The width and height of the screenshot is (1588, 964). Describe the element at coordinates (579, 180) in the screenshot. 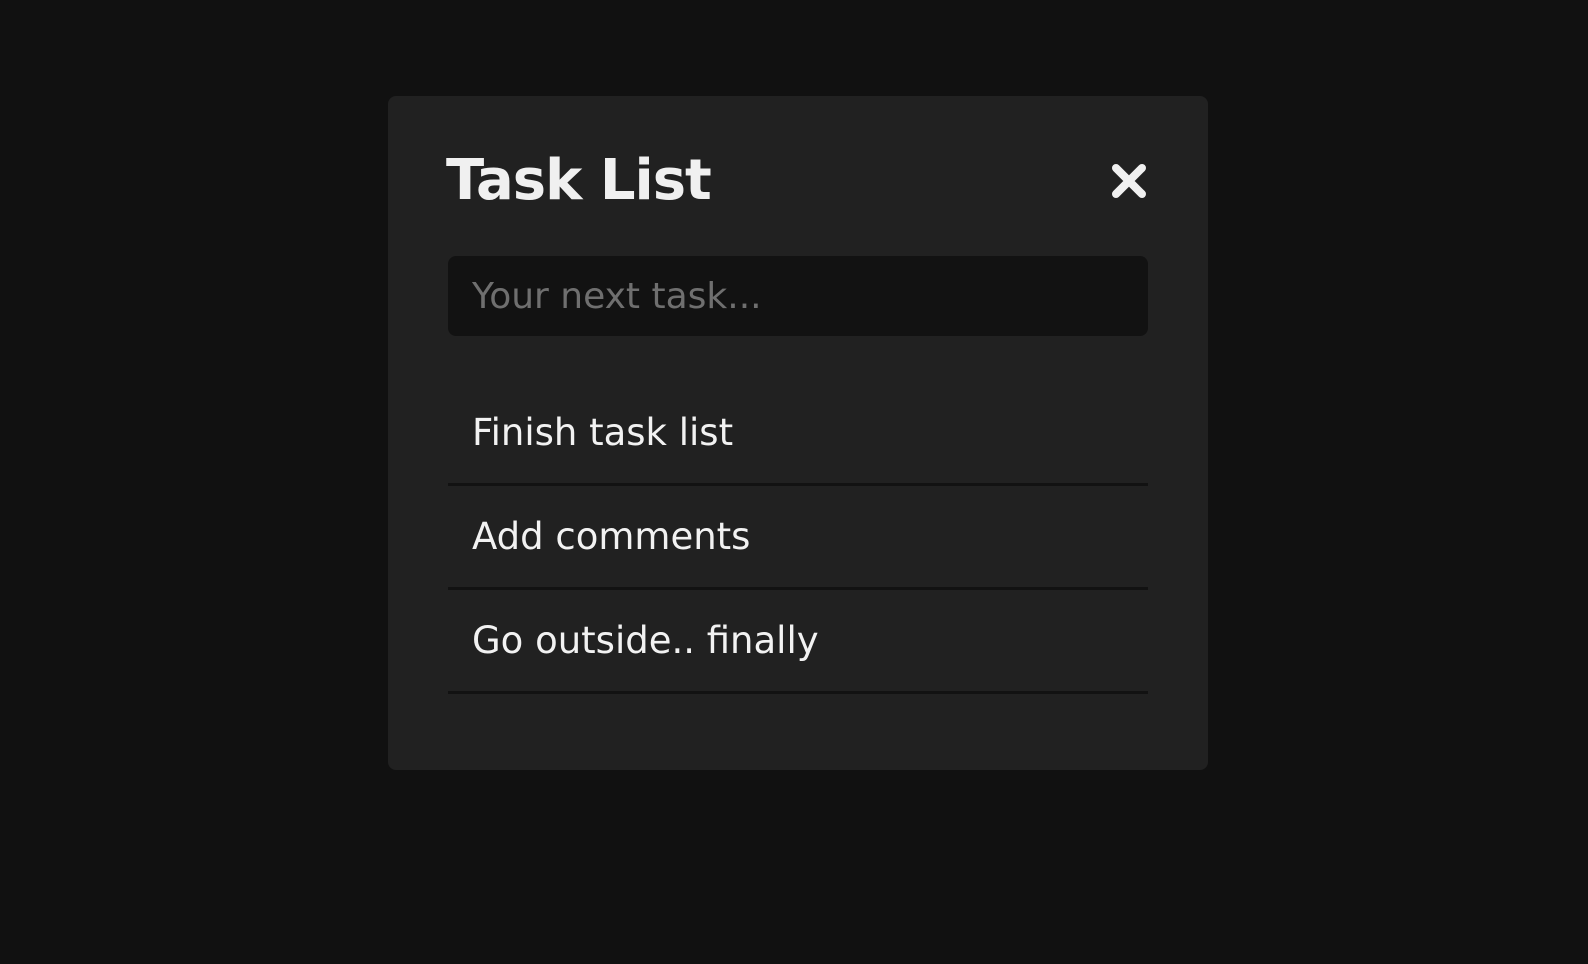

I see `page-title: Task List` at that location.